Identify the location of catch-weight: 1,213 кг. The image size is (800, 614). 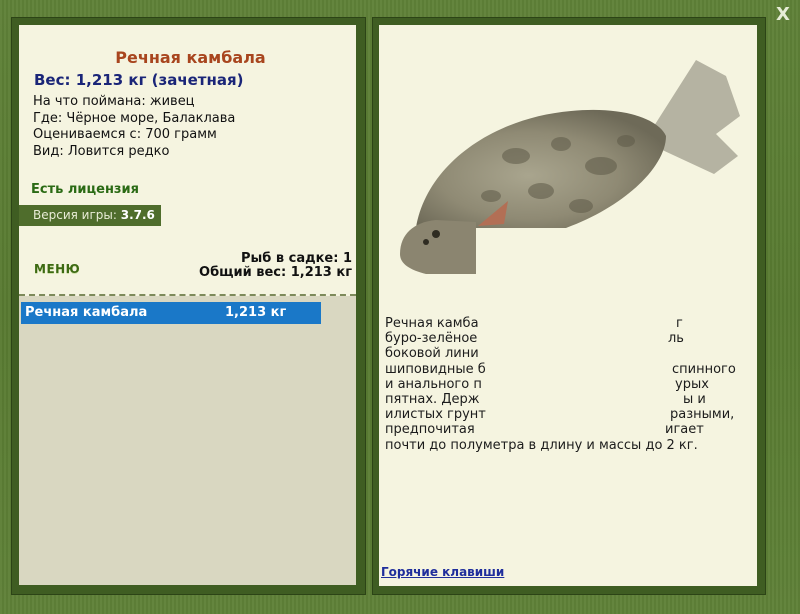
(256, 312).